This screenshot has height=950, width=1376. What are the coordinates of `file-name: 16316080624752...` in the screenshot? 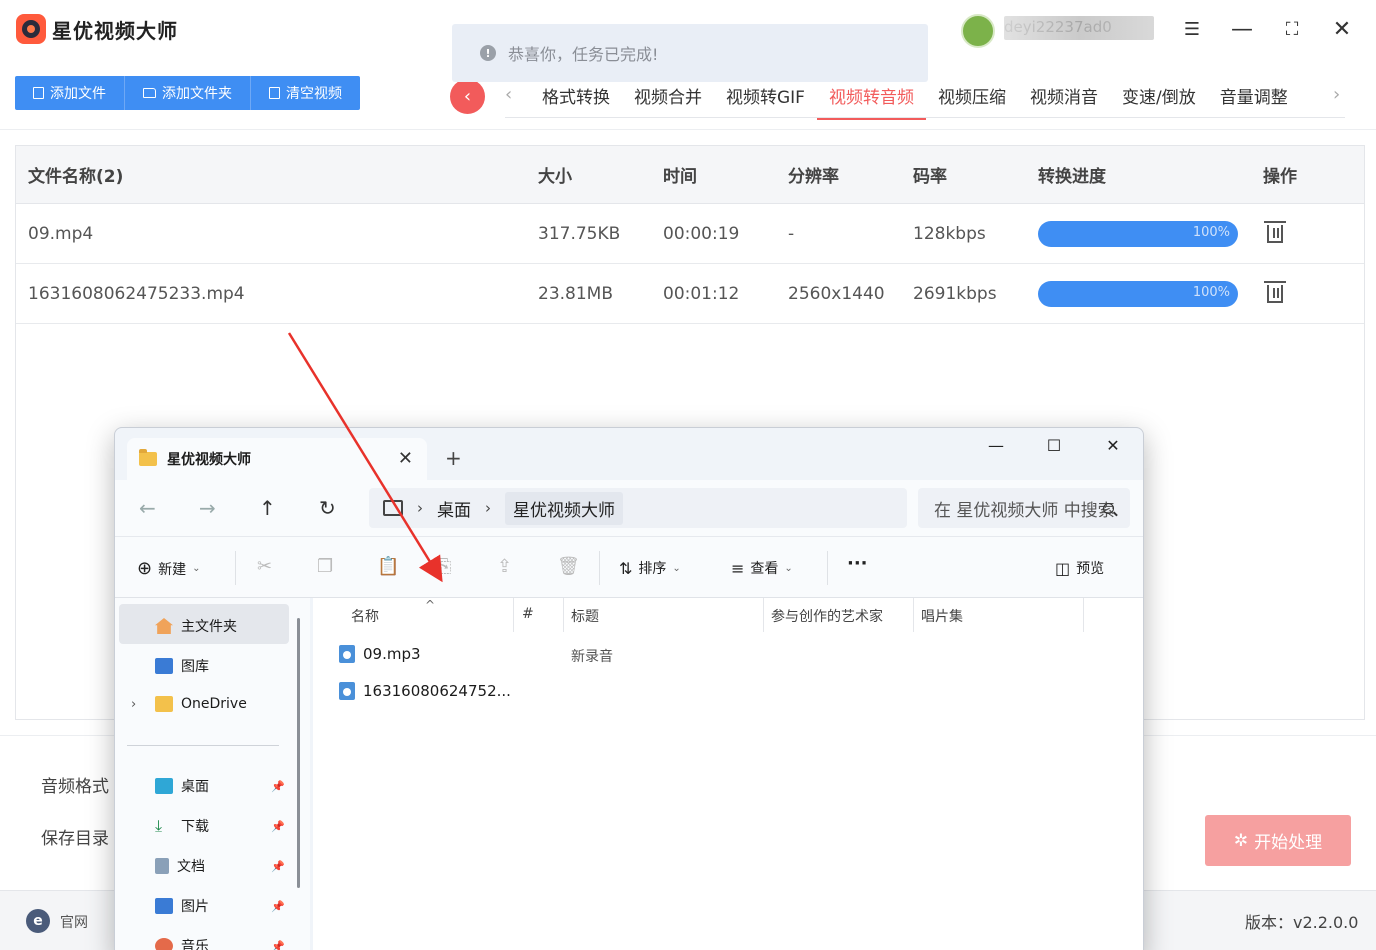 It's located at (437, 691).